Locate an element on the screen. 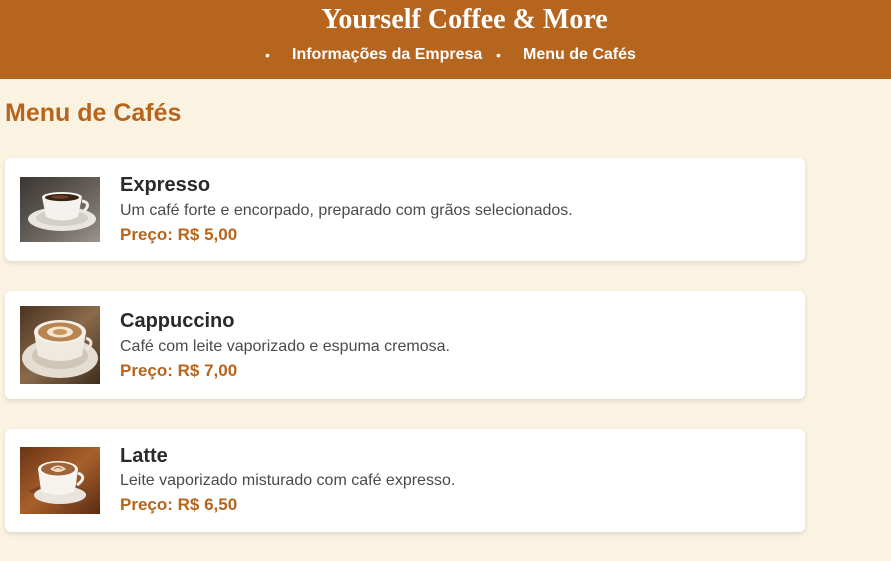 This screenshot has height=561, width=891. nav-item-company-info: Informações da Empresa is located at coordinates (387, 55).